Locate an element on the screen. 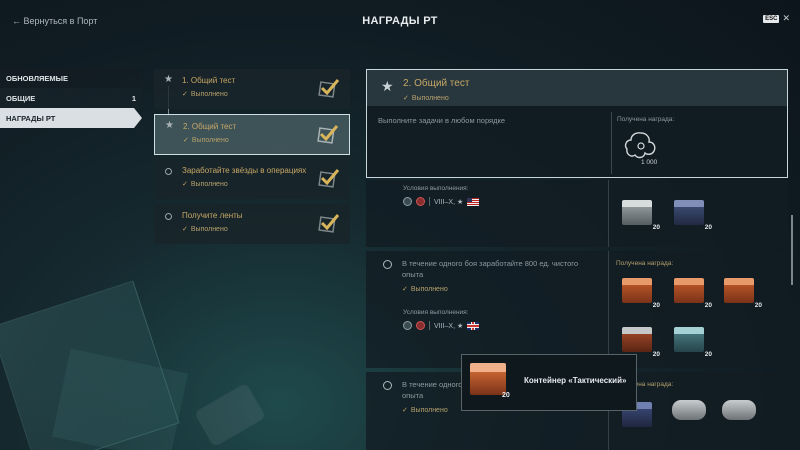 This screenshot has height=450, width=800. task-title: Получите ленты is located at coordinates (212, 215).